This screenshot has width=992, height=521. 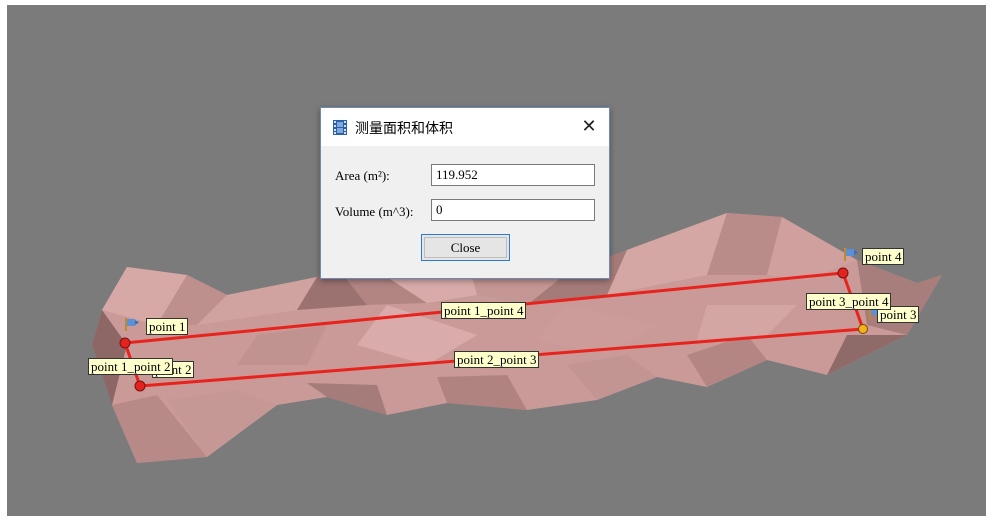 What do you see at coordinates (404, 129) in the screenshot?
I see `dialog-title: 测量面积和体积` at bounding box center [404, 129].